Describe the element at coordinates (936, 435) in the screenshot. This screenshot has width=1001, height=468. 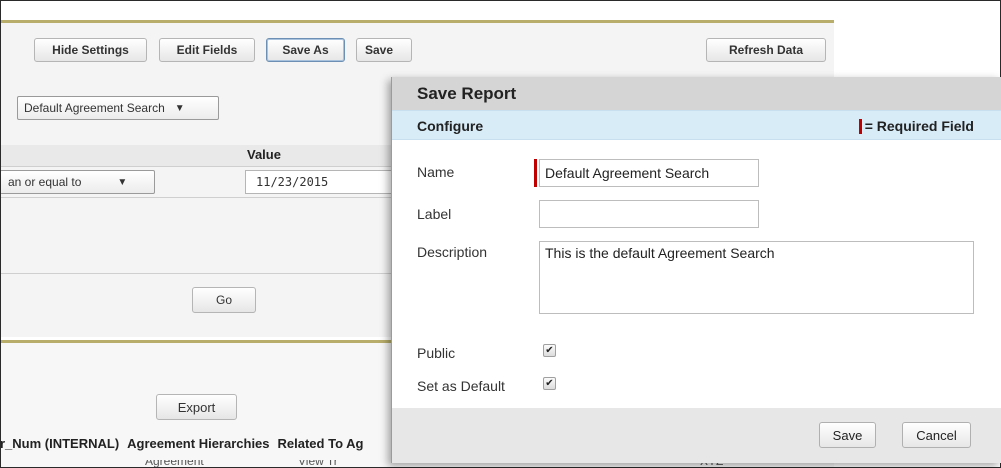
I see `cancel-button: Cancel` at that location.